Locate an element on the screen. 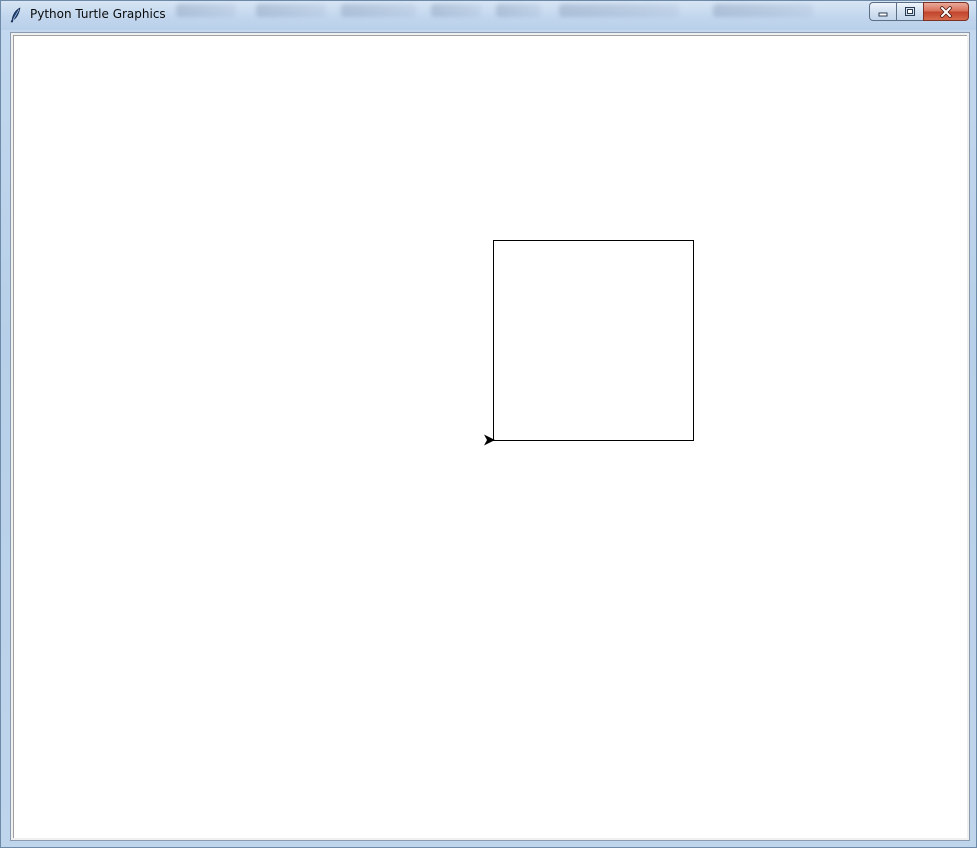 The image size is (977, 848). caption-buttons is located at coordinates (919, 11).